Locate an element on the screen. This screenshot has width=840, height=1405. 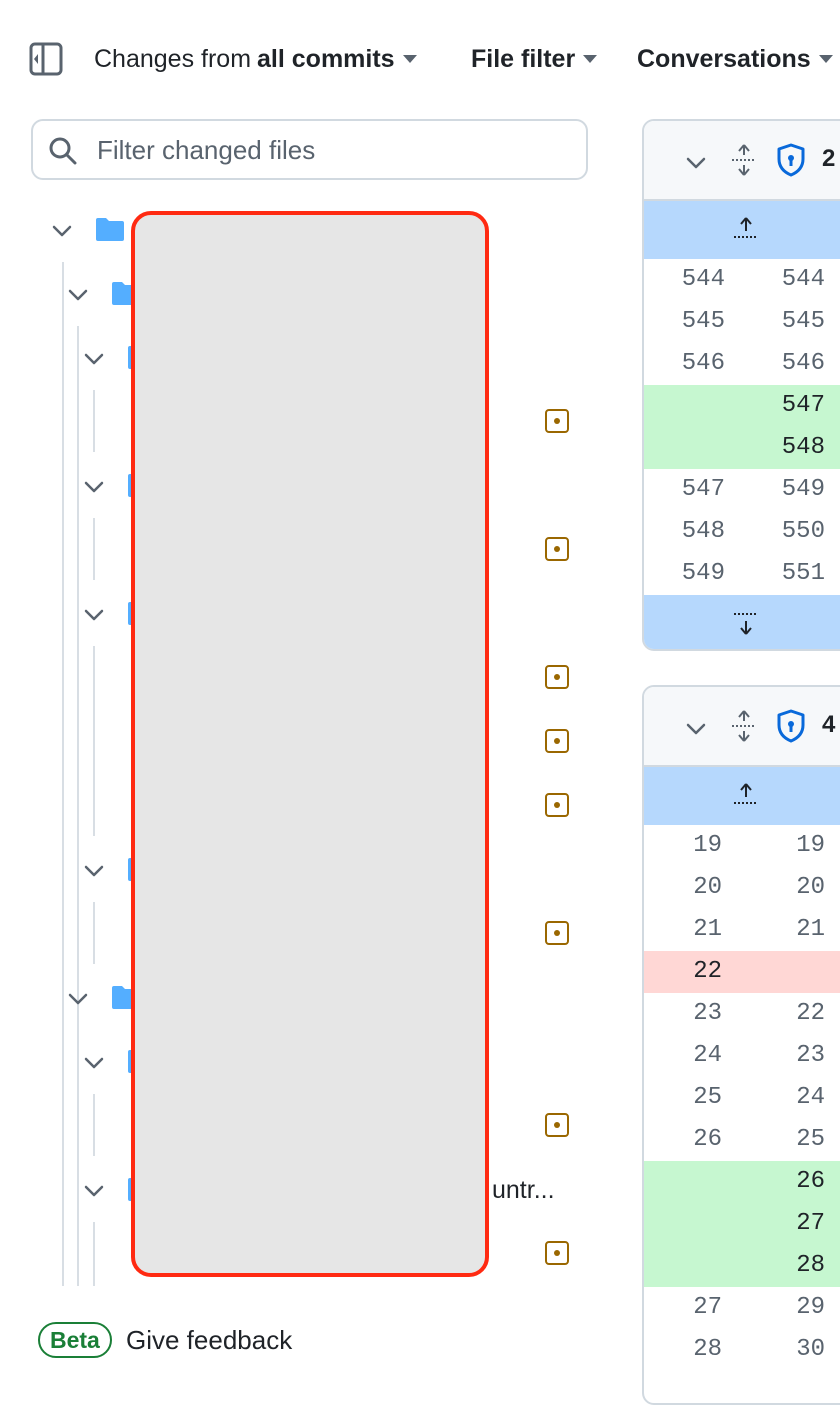
diff-line: 546 546 is located at coordinates (742, 364).